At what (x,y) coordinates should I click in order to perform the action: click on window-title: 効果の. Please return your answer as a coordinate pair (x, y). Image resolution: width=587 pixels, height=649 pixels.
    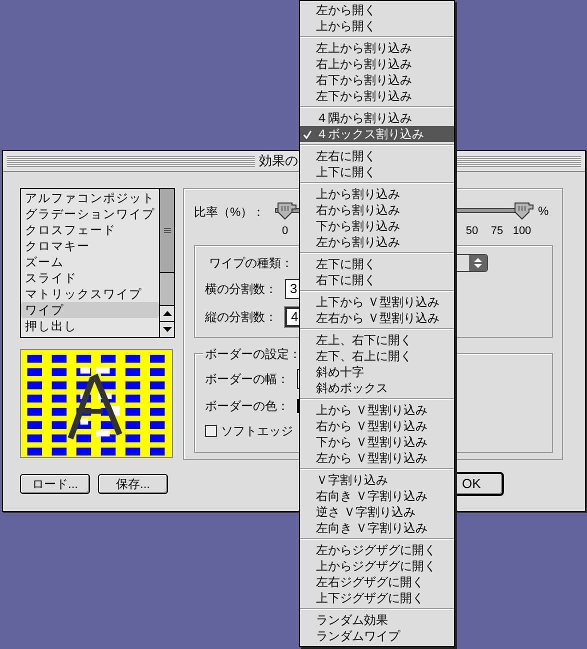
    Looking at the image, I should click on (278, 161).